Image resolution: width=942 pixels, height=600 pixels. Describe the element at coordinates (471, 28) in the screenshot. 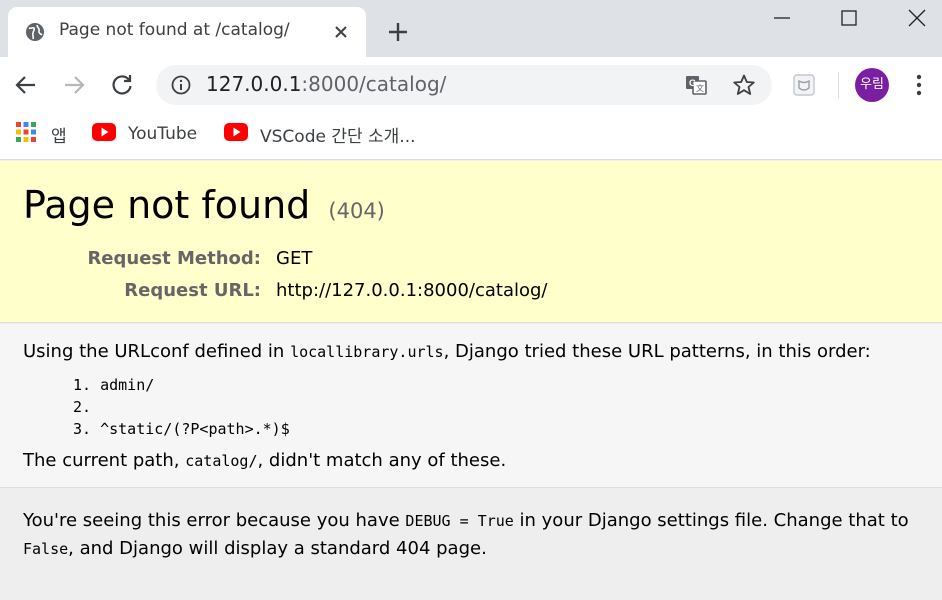

I see `tab-strip: Page not found at /catalog/` at that location.